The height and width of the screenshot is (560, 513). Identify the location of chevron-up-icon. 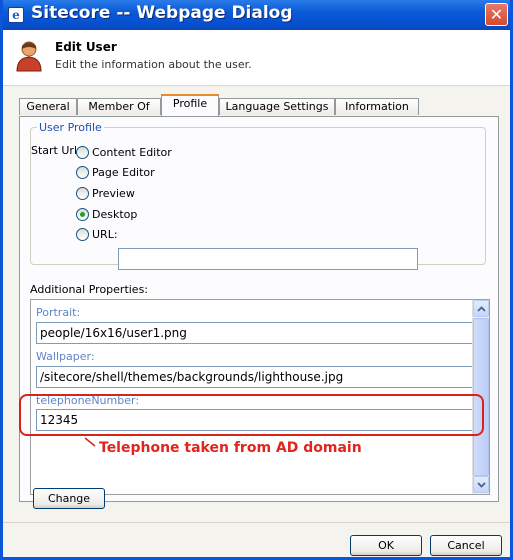
(481, 308).